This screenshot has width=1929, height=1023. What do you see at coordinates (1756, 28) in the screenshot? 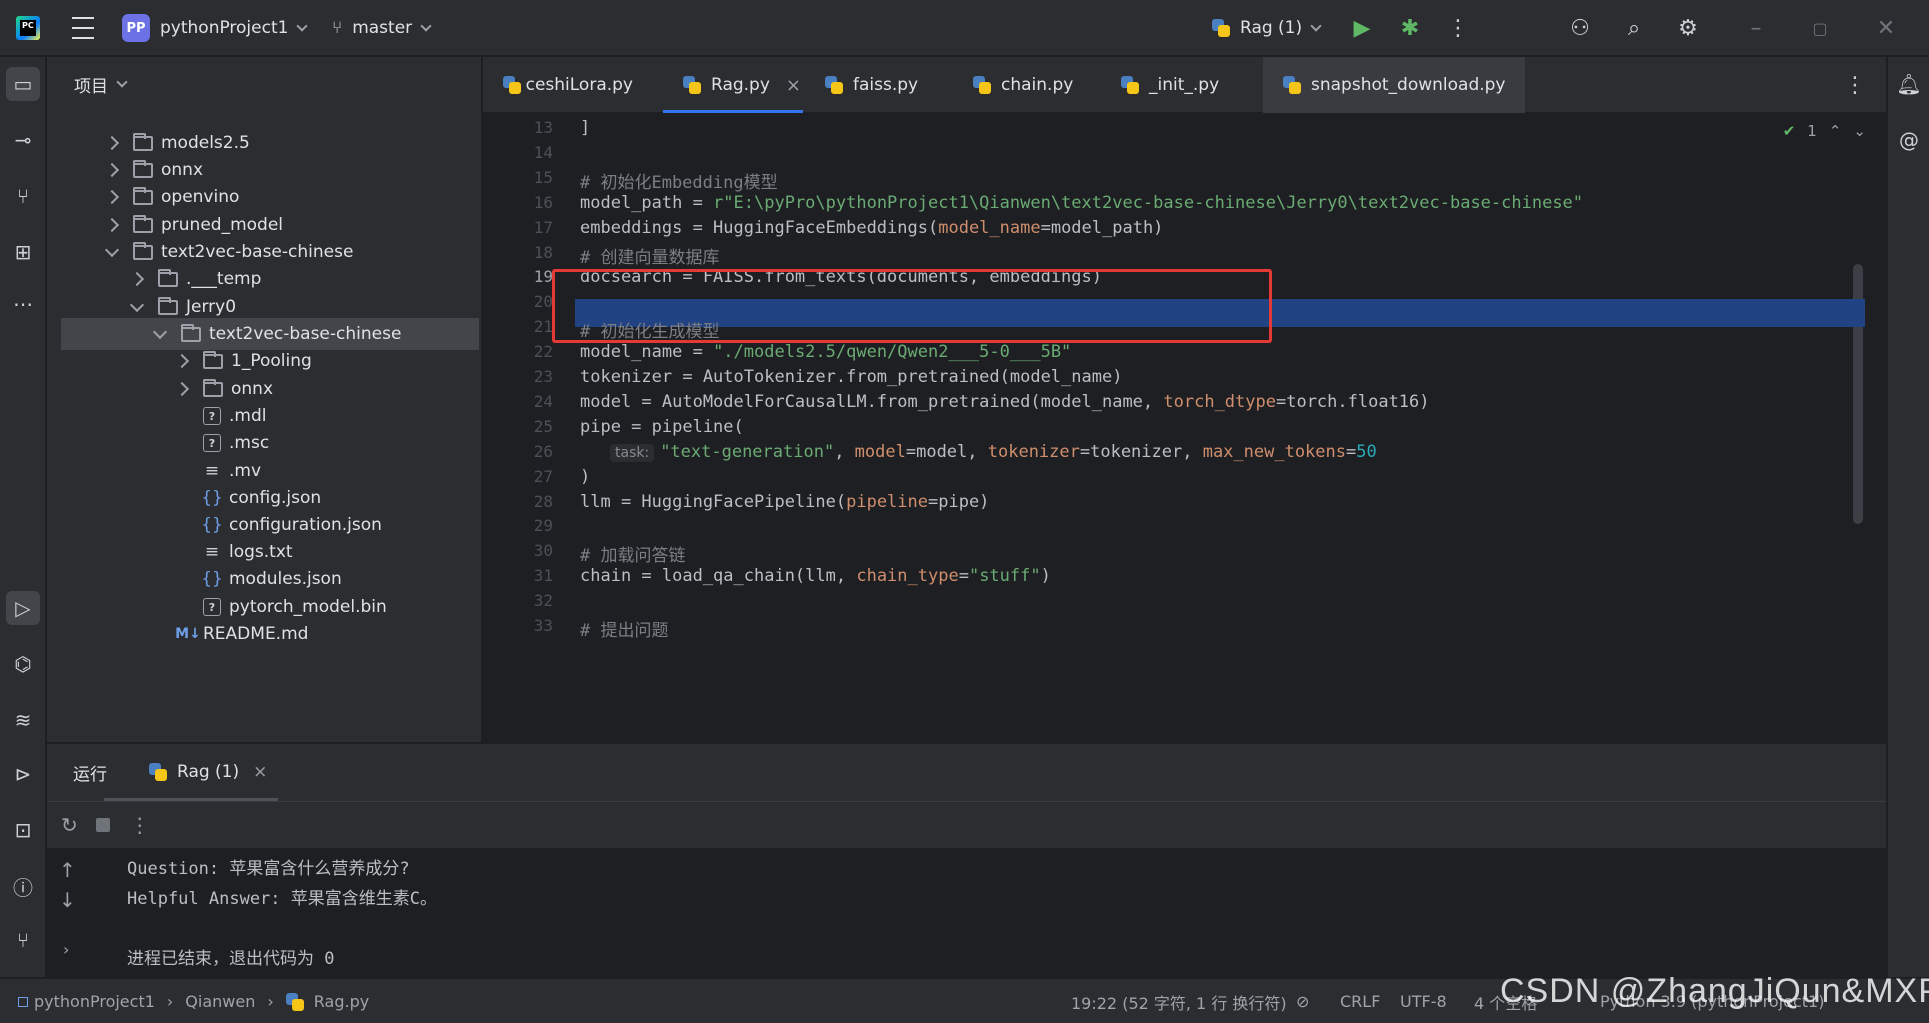
I see `minimize-icon: –` at bounding box center [1756, 28].